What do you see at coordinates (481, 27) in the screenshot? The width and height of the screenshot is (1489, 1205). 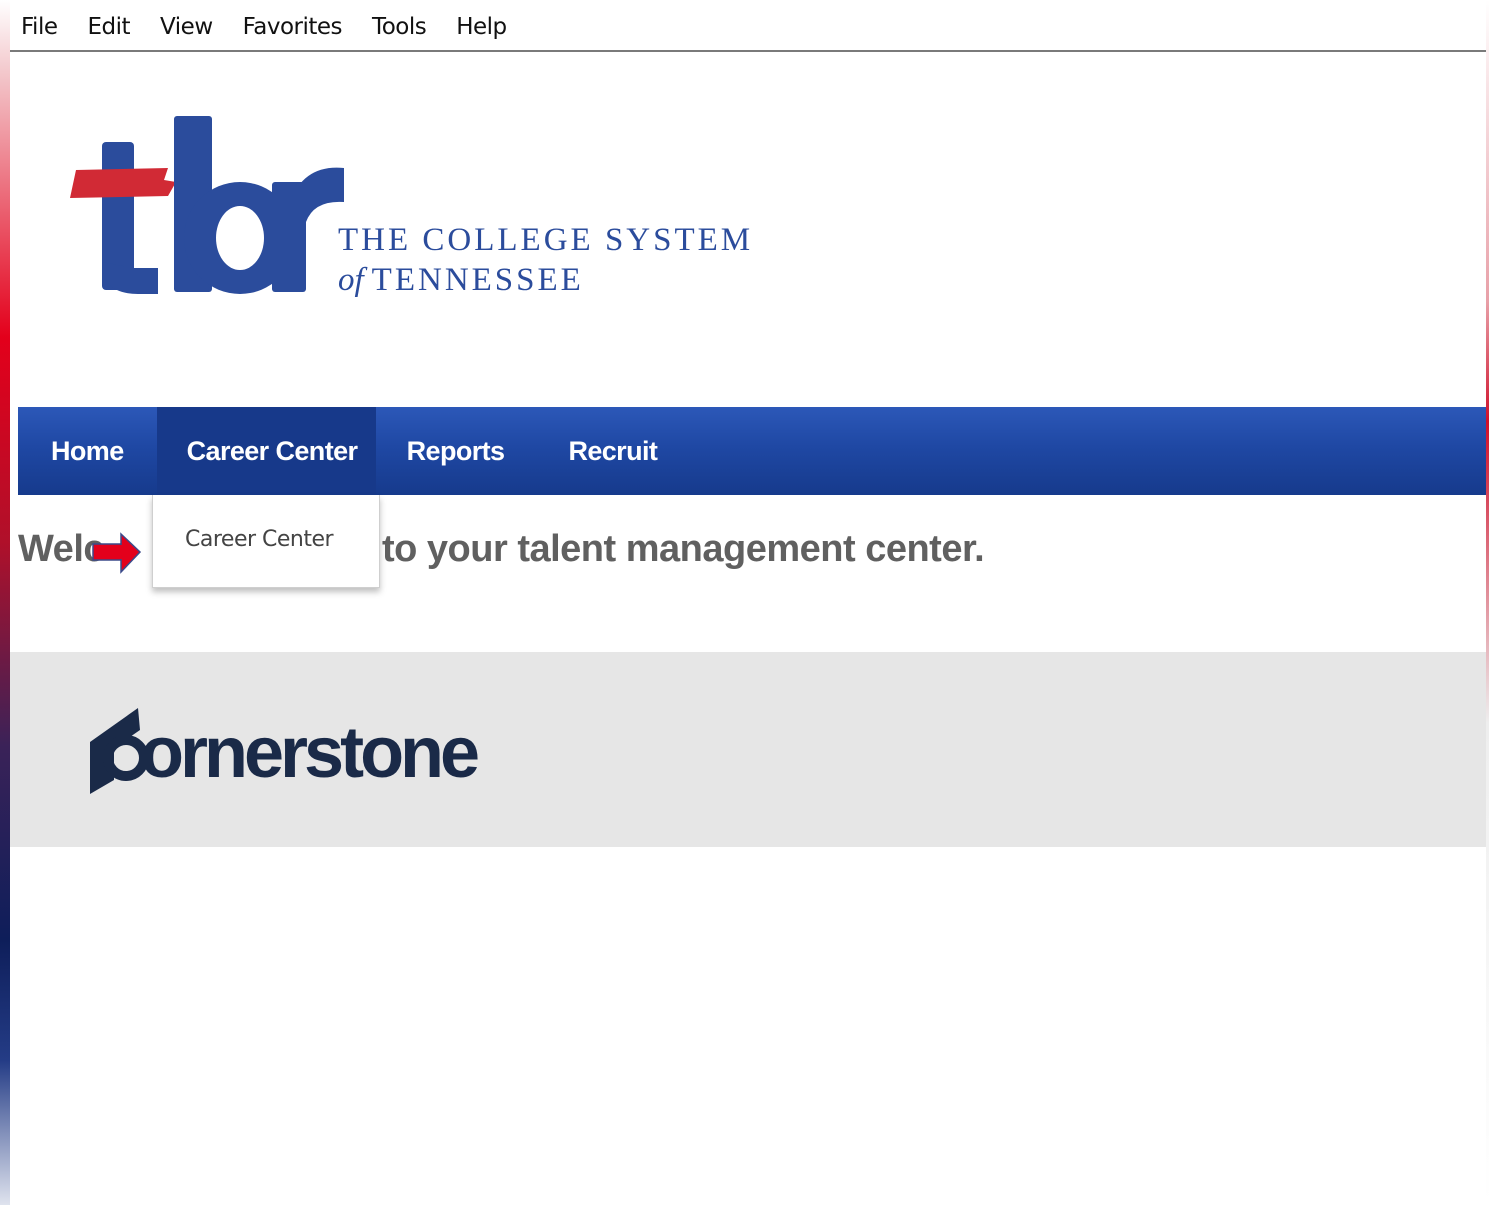 I see `menu-help: Help` at bounding box center [481, 27].